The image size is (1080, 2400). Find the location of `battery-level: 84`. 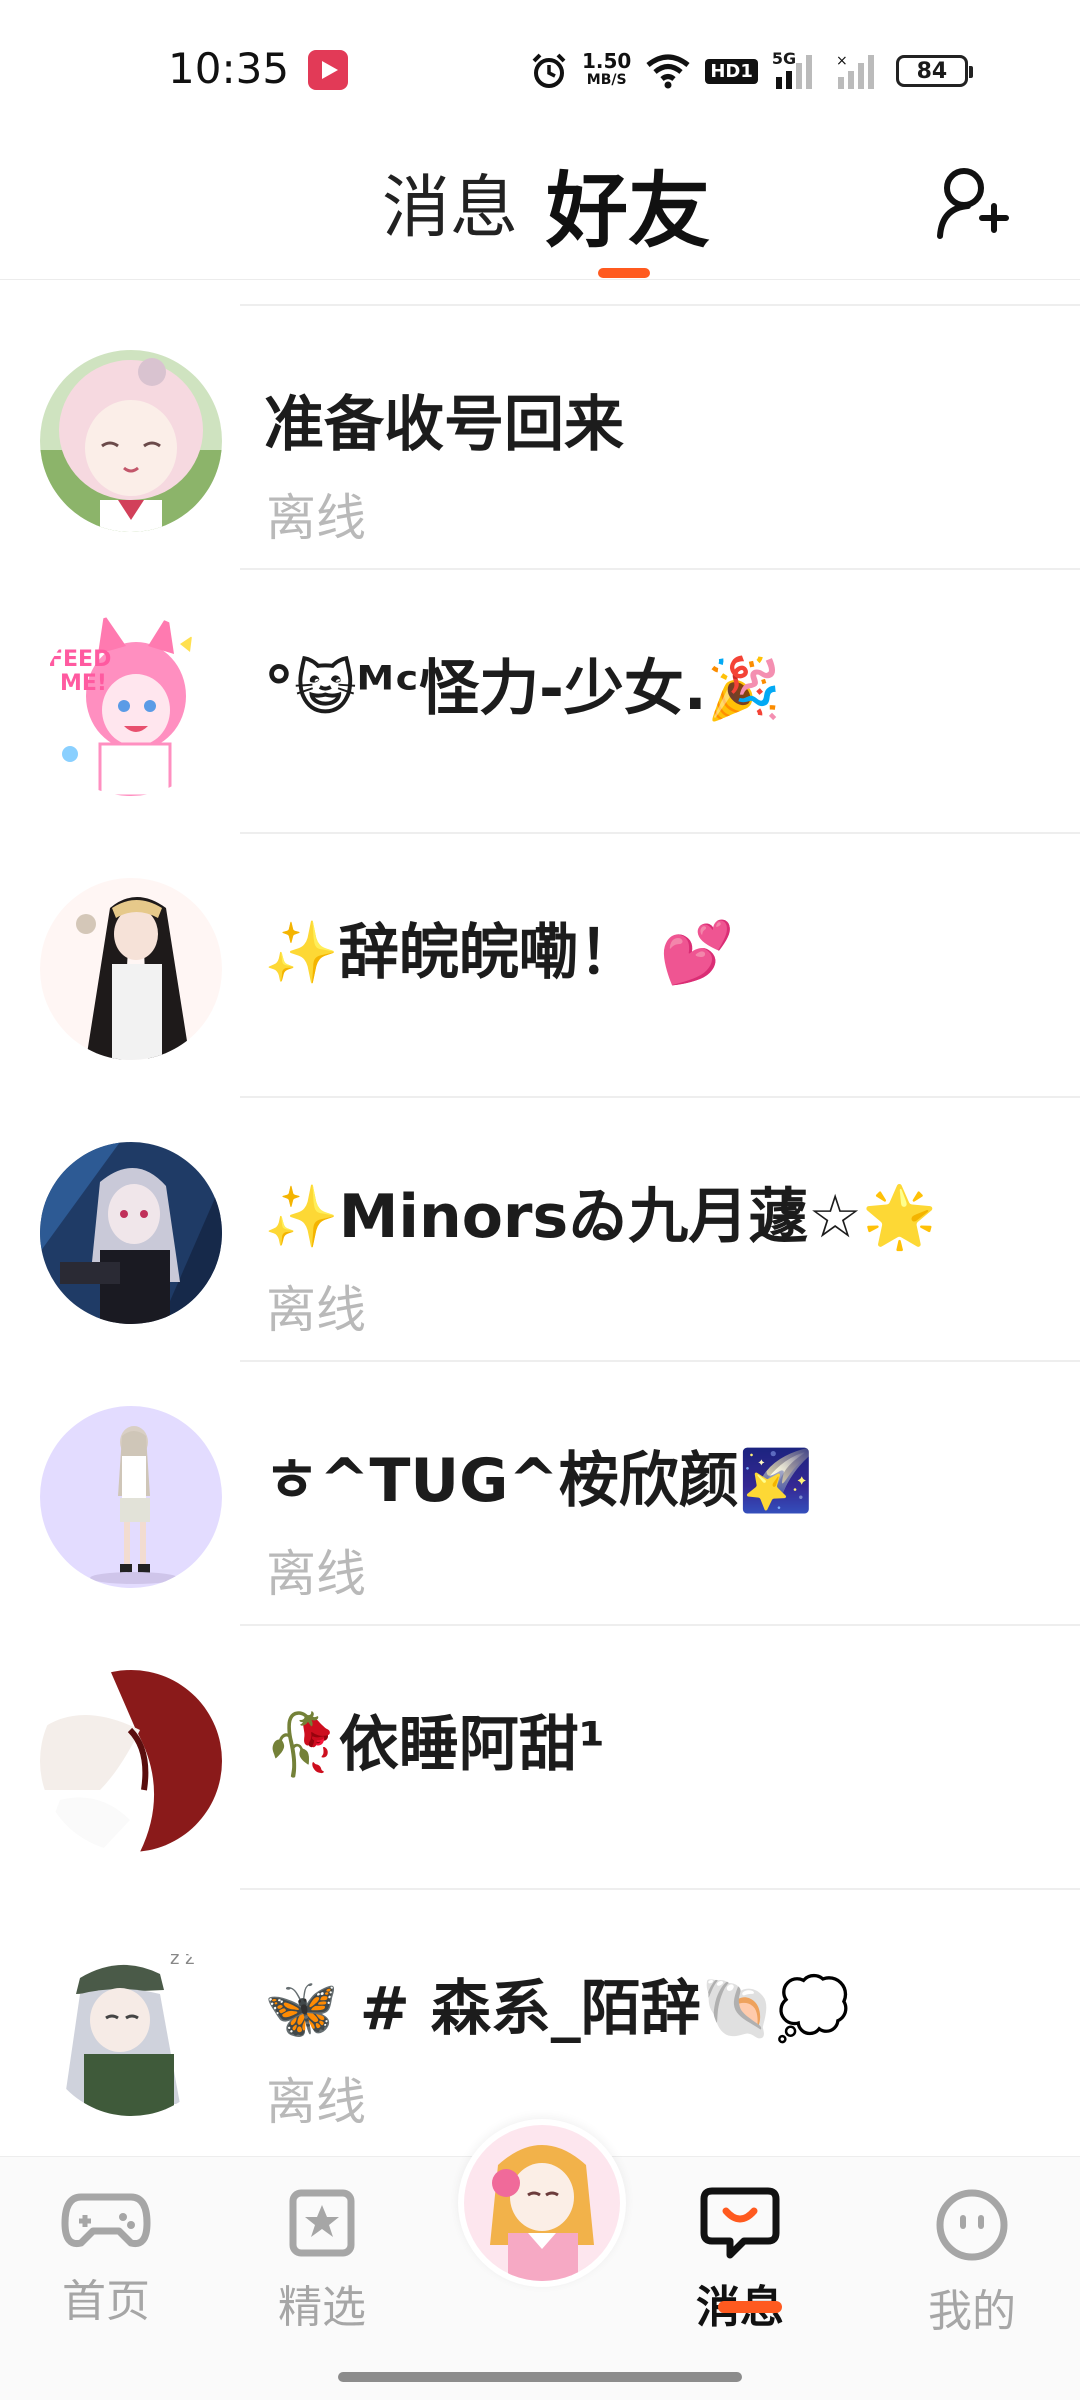

battery-level: 84 is located at coordinates (932, 71).